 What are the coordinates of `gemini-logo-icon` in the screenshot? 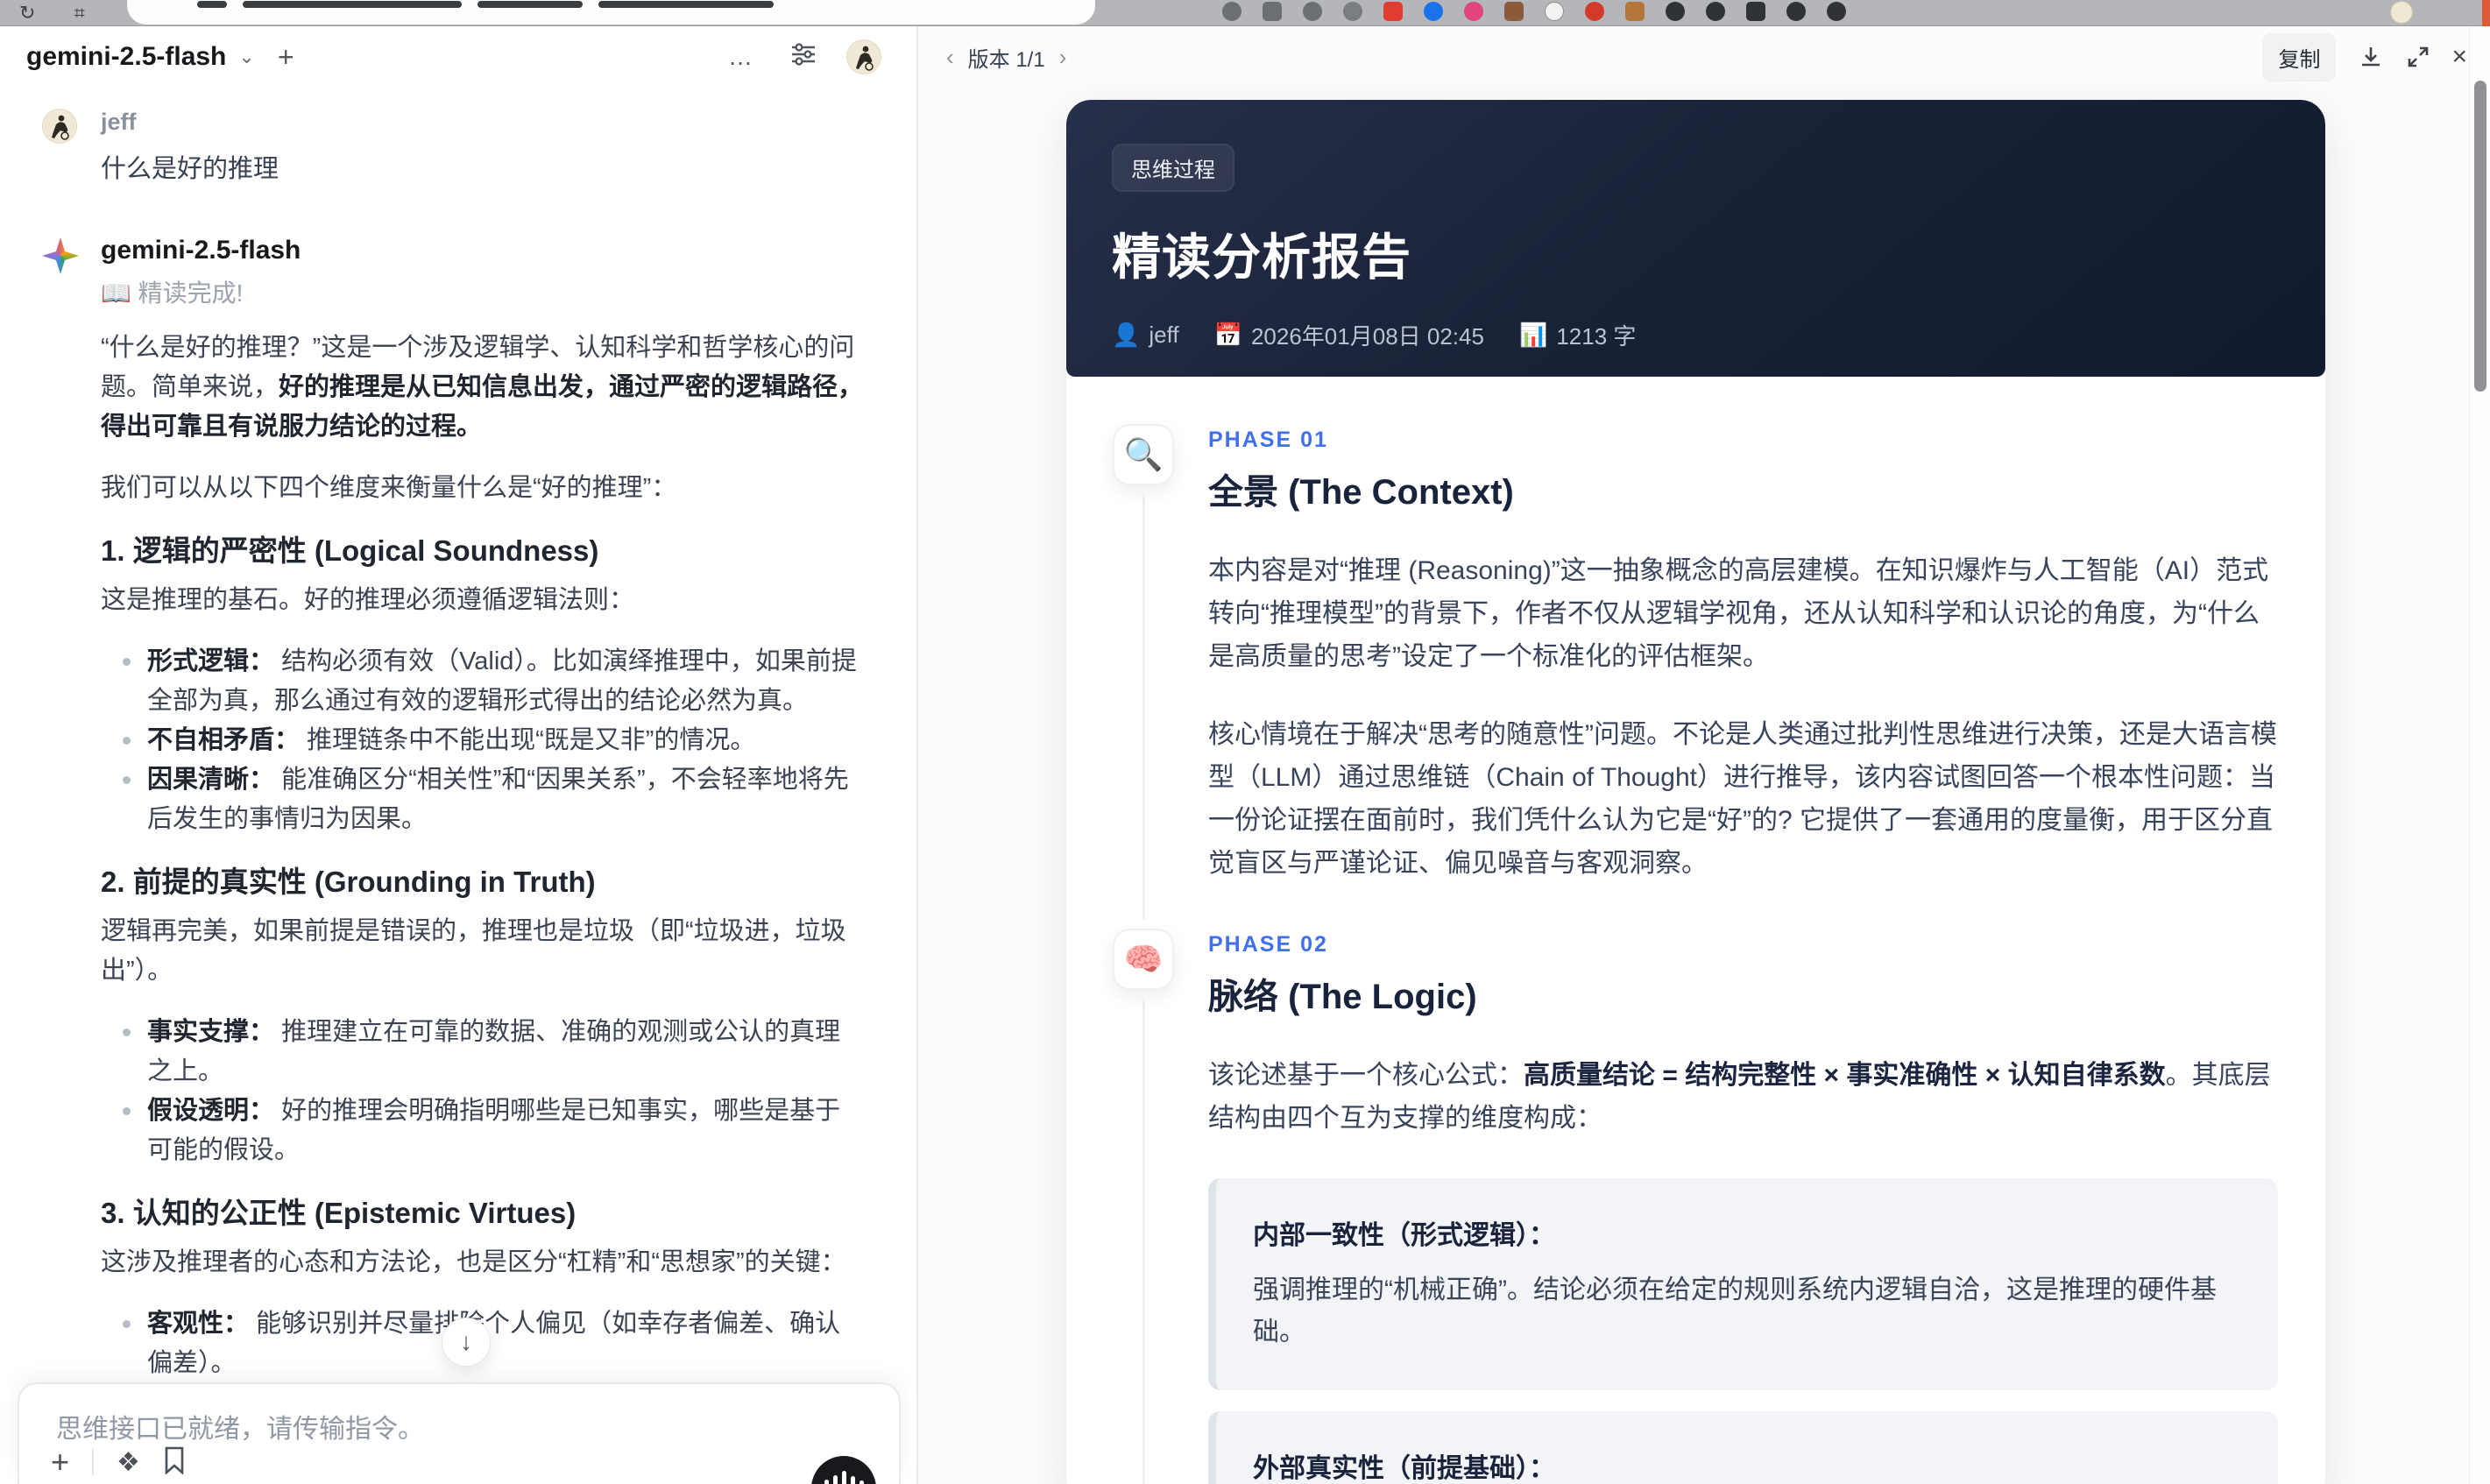 It's located at (60, 255).